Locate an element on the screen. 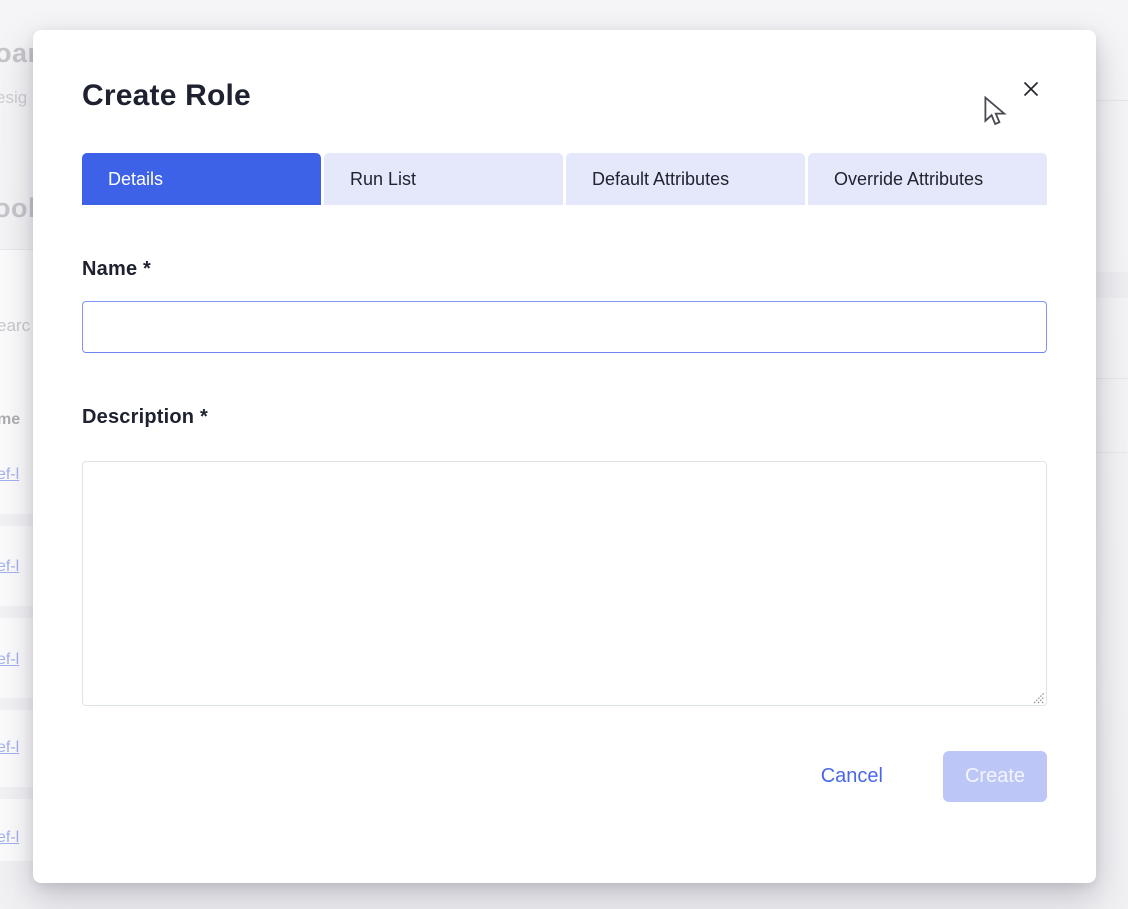 The height and width of the screenshot is (909, 1128). tab-override-attributes: Override Attributes is located at coordinates (927, 179).